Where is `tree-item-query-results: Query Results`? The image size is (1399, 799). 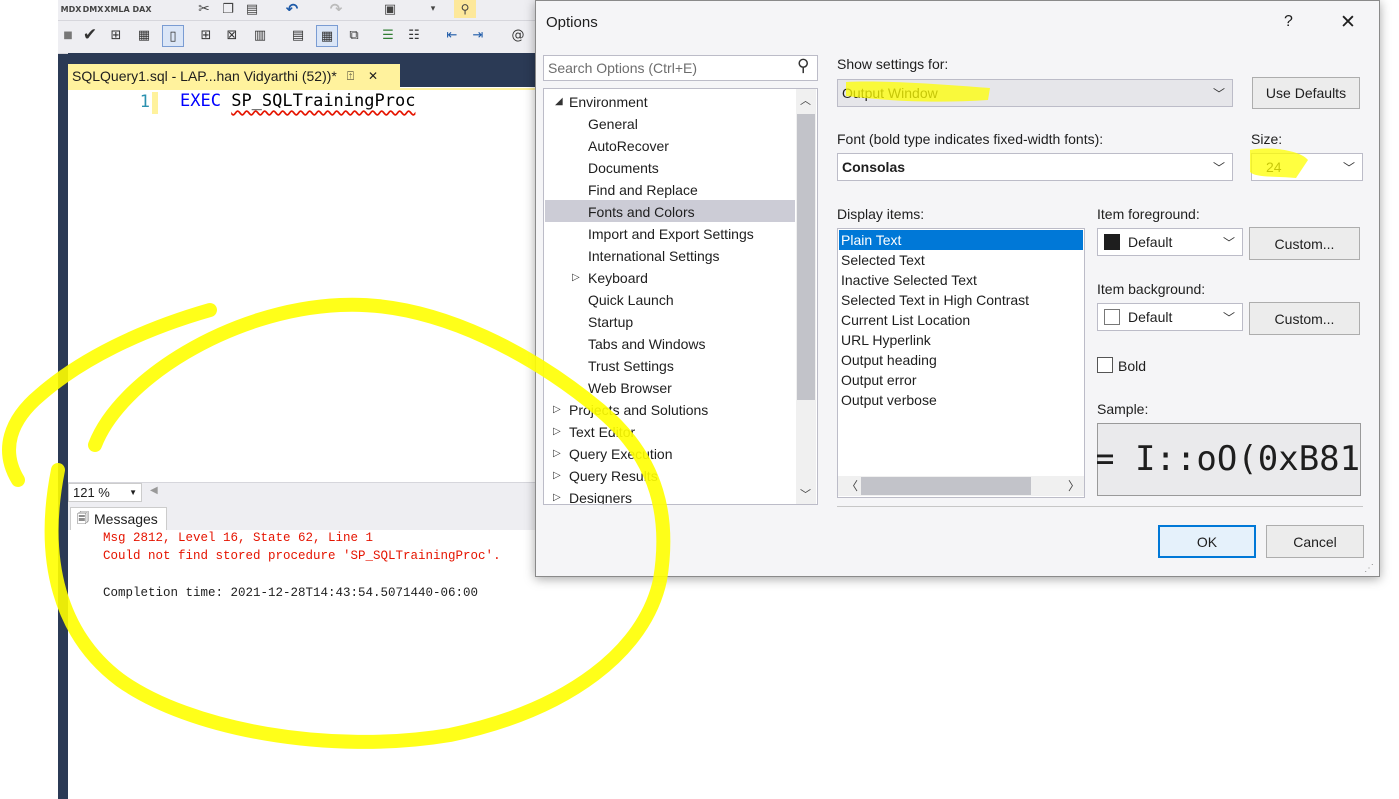
tree-item-query-results: Query Results is located at coordinates (613, 476).